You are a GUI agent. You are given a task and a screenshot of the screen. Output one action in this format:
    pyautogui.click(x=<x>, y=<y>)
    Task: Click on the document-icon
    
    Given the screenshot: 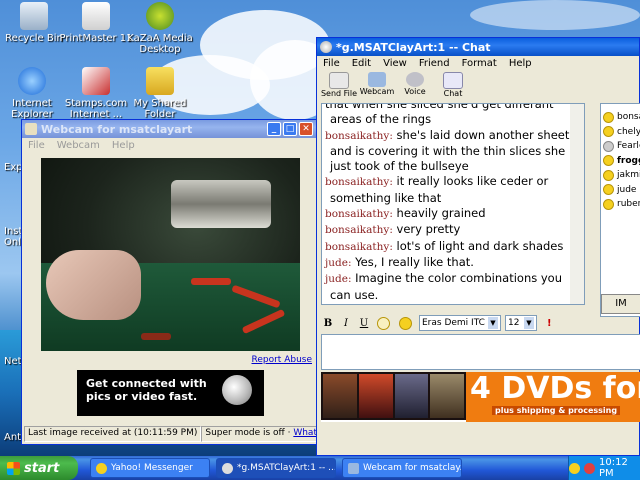 What is the action you would take?
    pyautogui.click(x=608, y=146)
    